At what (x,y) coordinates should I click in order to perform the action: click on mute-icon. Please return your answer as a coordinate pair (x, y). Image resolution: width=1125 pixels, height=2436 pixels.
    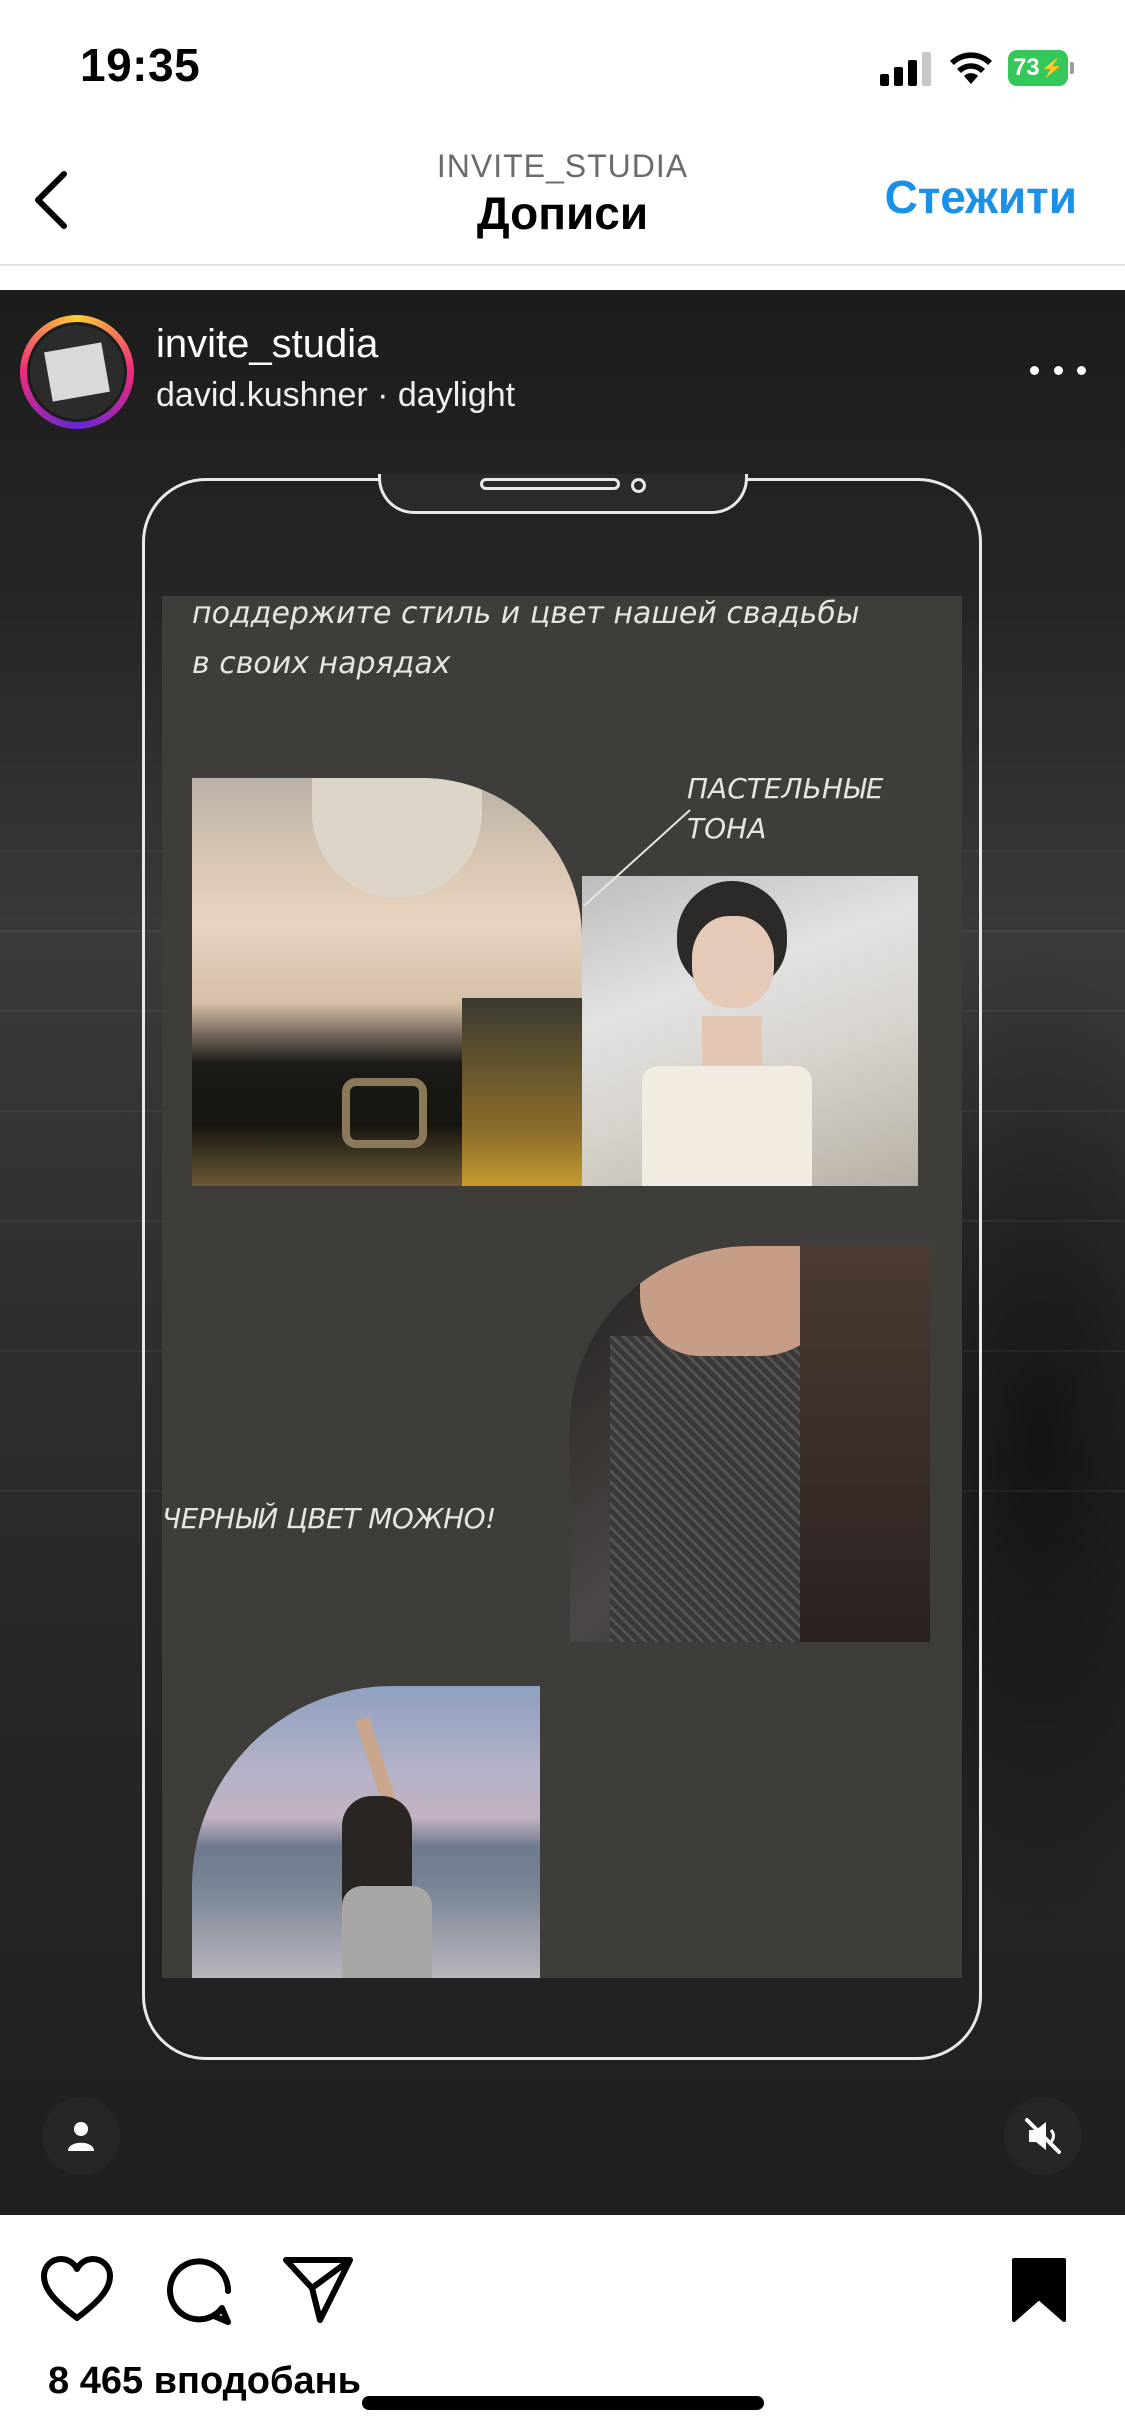
    Looking at the image, I should click on (1043, 2136).